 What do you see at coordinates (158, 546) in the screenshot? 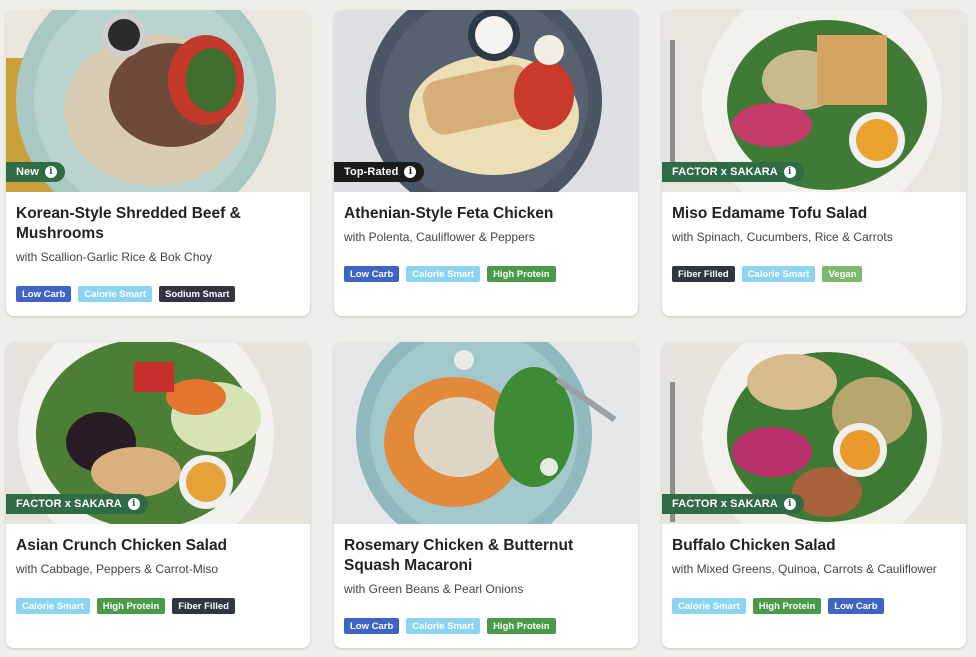
I see `meal-title: Asian Crunch Chicken Salad` at bounding box center [158, 546].